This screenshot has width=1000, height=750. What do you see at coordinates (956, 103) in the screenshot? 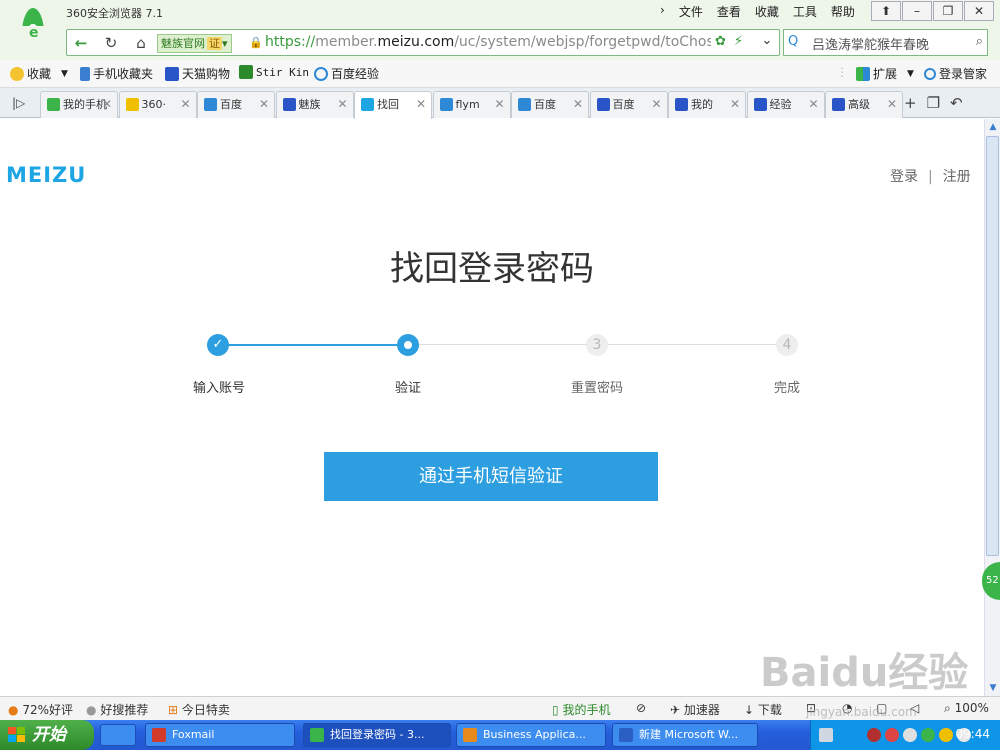
I see `undo-close-icon: ↶` at bounding box center [956, 103].